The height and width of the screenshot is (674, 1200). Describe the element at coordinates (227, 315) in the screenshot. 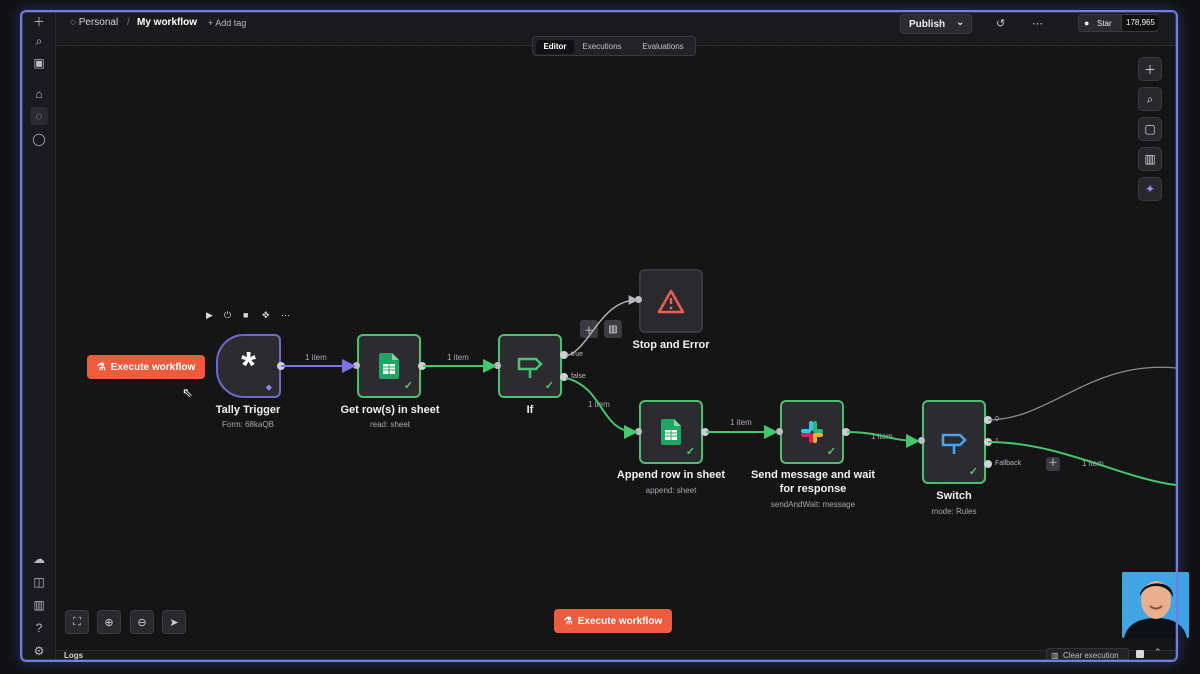

I see `power-icon: ⏻` at that location.